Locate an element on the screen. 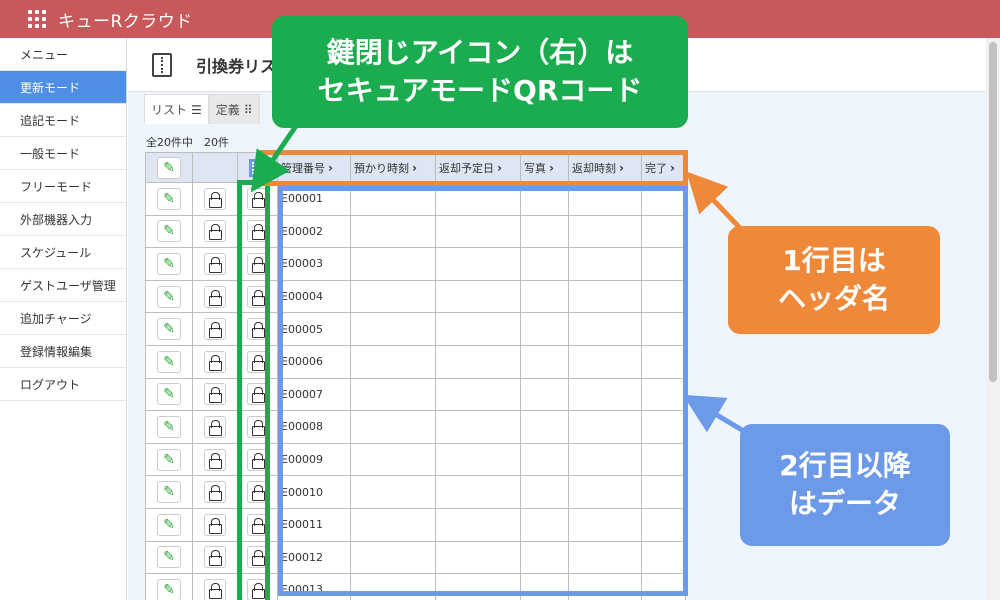 The image size is (1000, 600). sidebar-item: 更新モード is located at coordinates (63, 87).